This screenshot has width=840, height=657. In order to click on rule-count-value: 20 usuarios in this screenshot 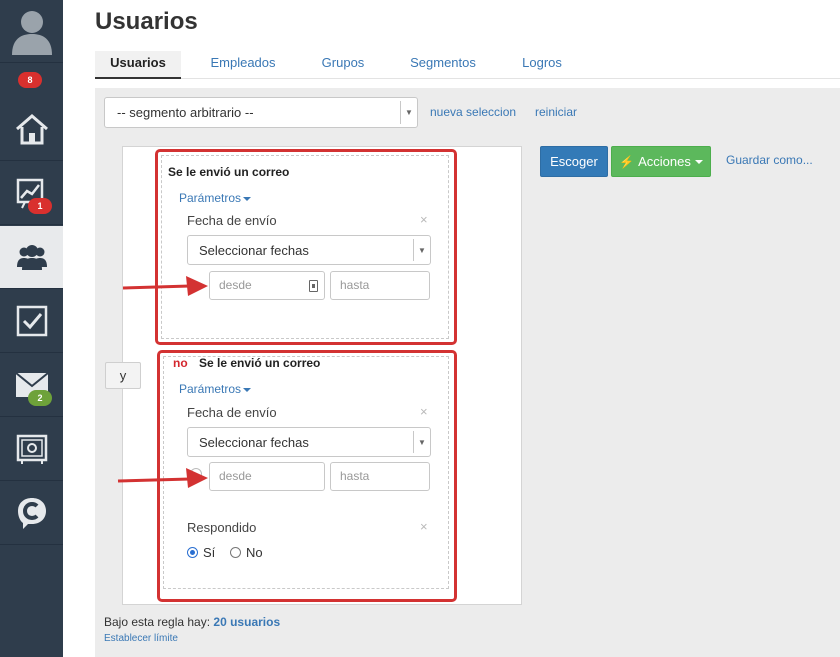, I will do `click(246, 622)`.